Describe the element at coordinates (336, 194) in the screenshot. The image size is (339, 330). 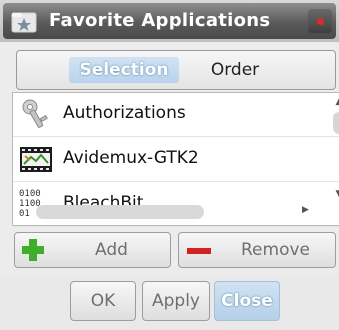
I see `scroll-down-icon: ▼` at that location.